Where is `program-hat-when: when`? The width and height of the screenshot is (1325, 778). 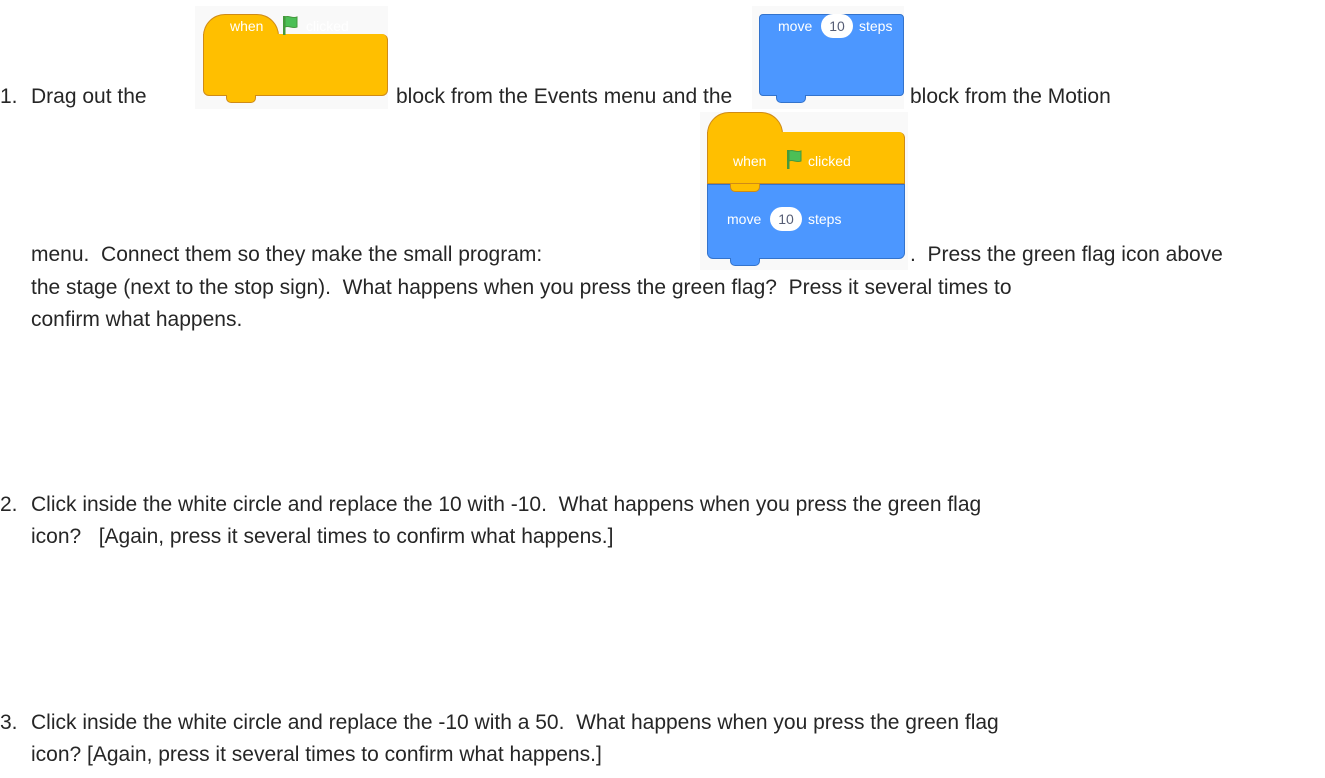
program-hat-when: when is located at coordinates (750, 161).